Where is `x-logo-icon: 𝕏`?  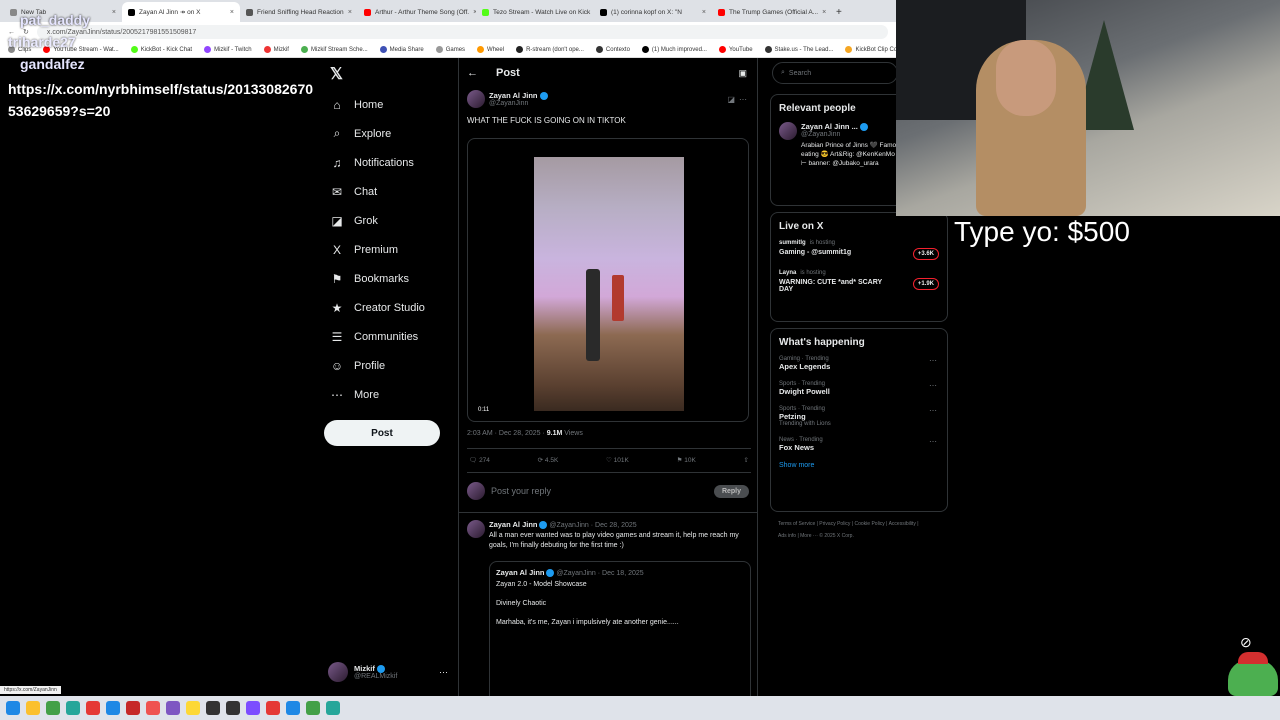
x-logo-icon: 𝕏 is located at coordinates (336, 74).